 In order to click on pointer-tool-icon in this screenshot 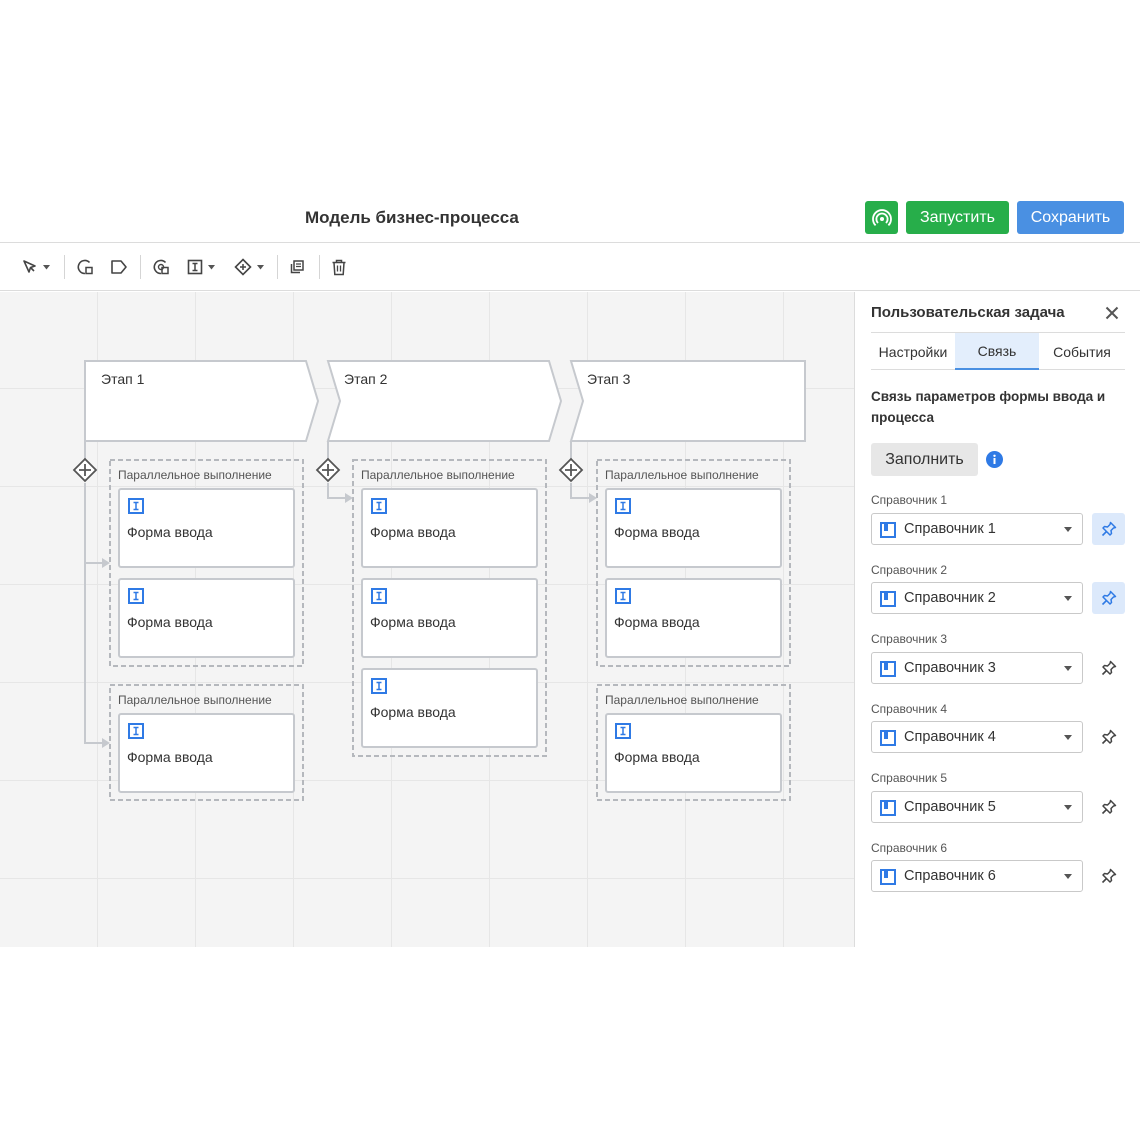, I will do `click(29, 266)`.